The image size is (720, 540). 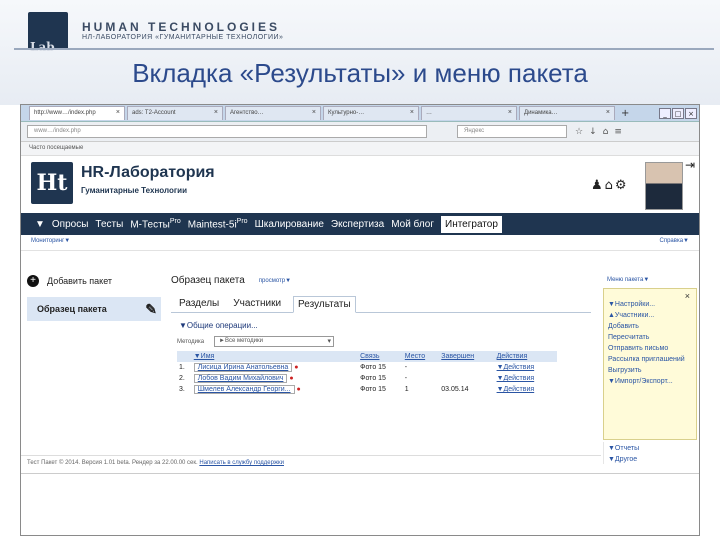 I want to click on utility-icons: ♟⌂⚙, so click(x=610, y=185).